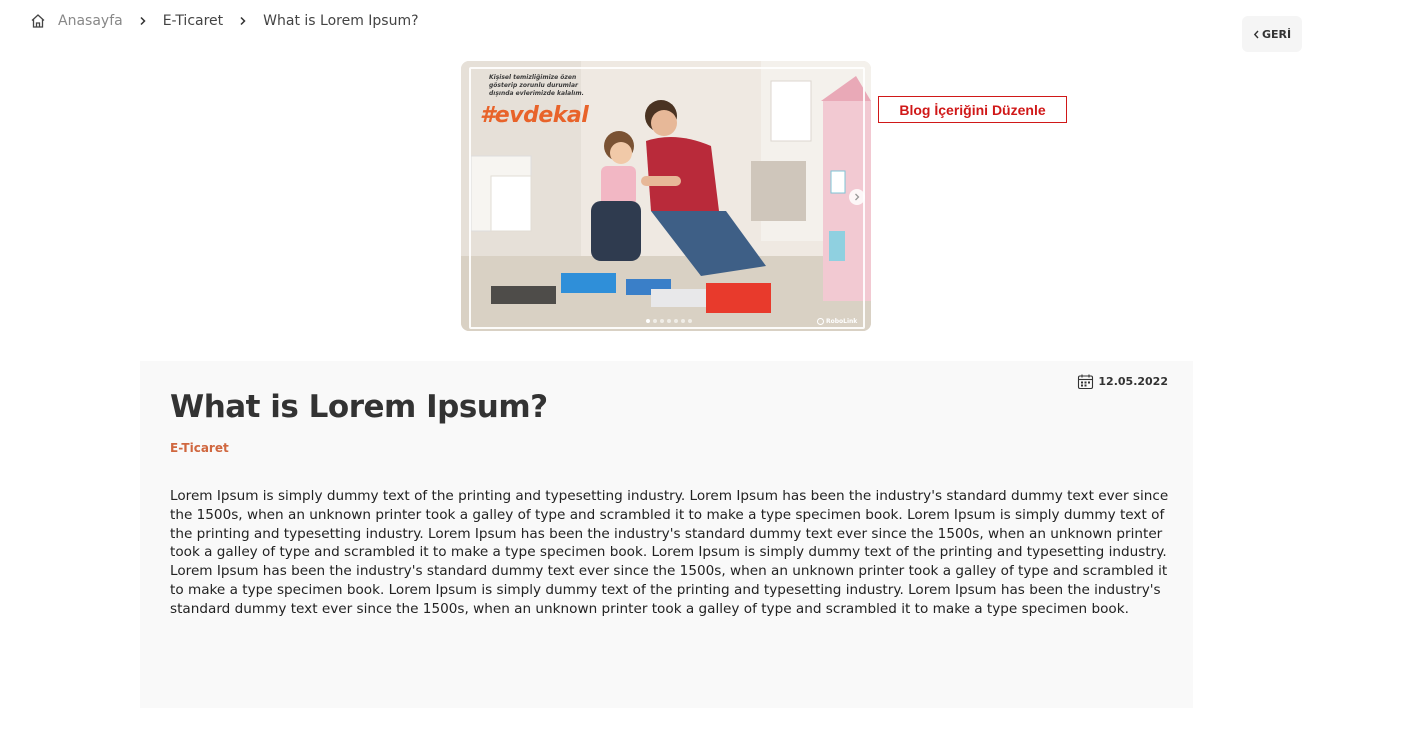  I want to click on back-button: GERİ, so click(1272, 34).